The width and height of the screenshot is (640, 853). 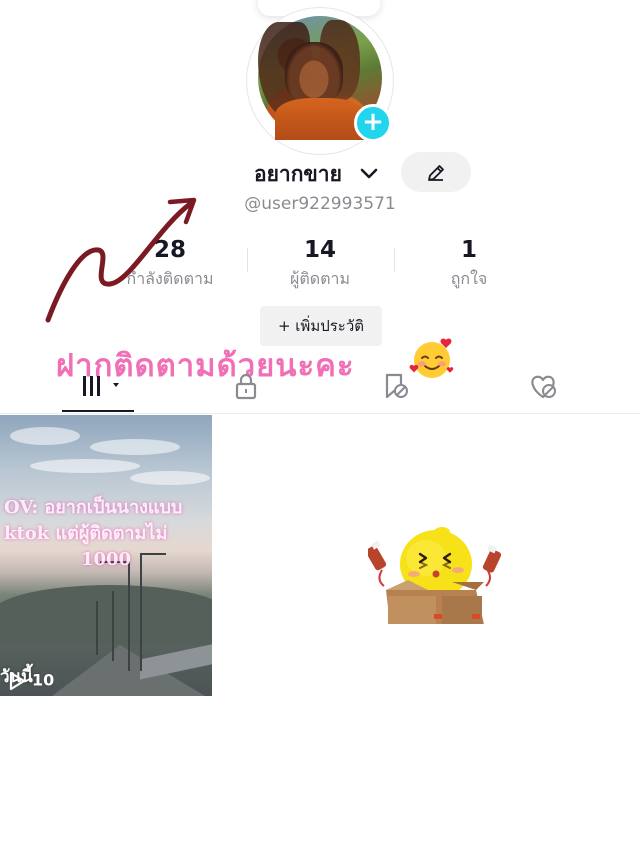 What do you see at coordinates (86, 533) in the screenshot?
I see `video-overlay-line: ktok แต่ผู้ติดตามไม่` at bounding box center [86, 533].